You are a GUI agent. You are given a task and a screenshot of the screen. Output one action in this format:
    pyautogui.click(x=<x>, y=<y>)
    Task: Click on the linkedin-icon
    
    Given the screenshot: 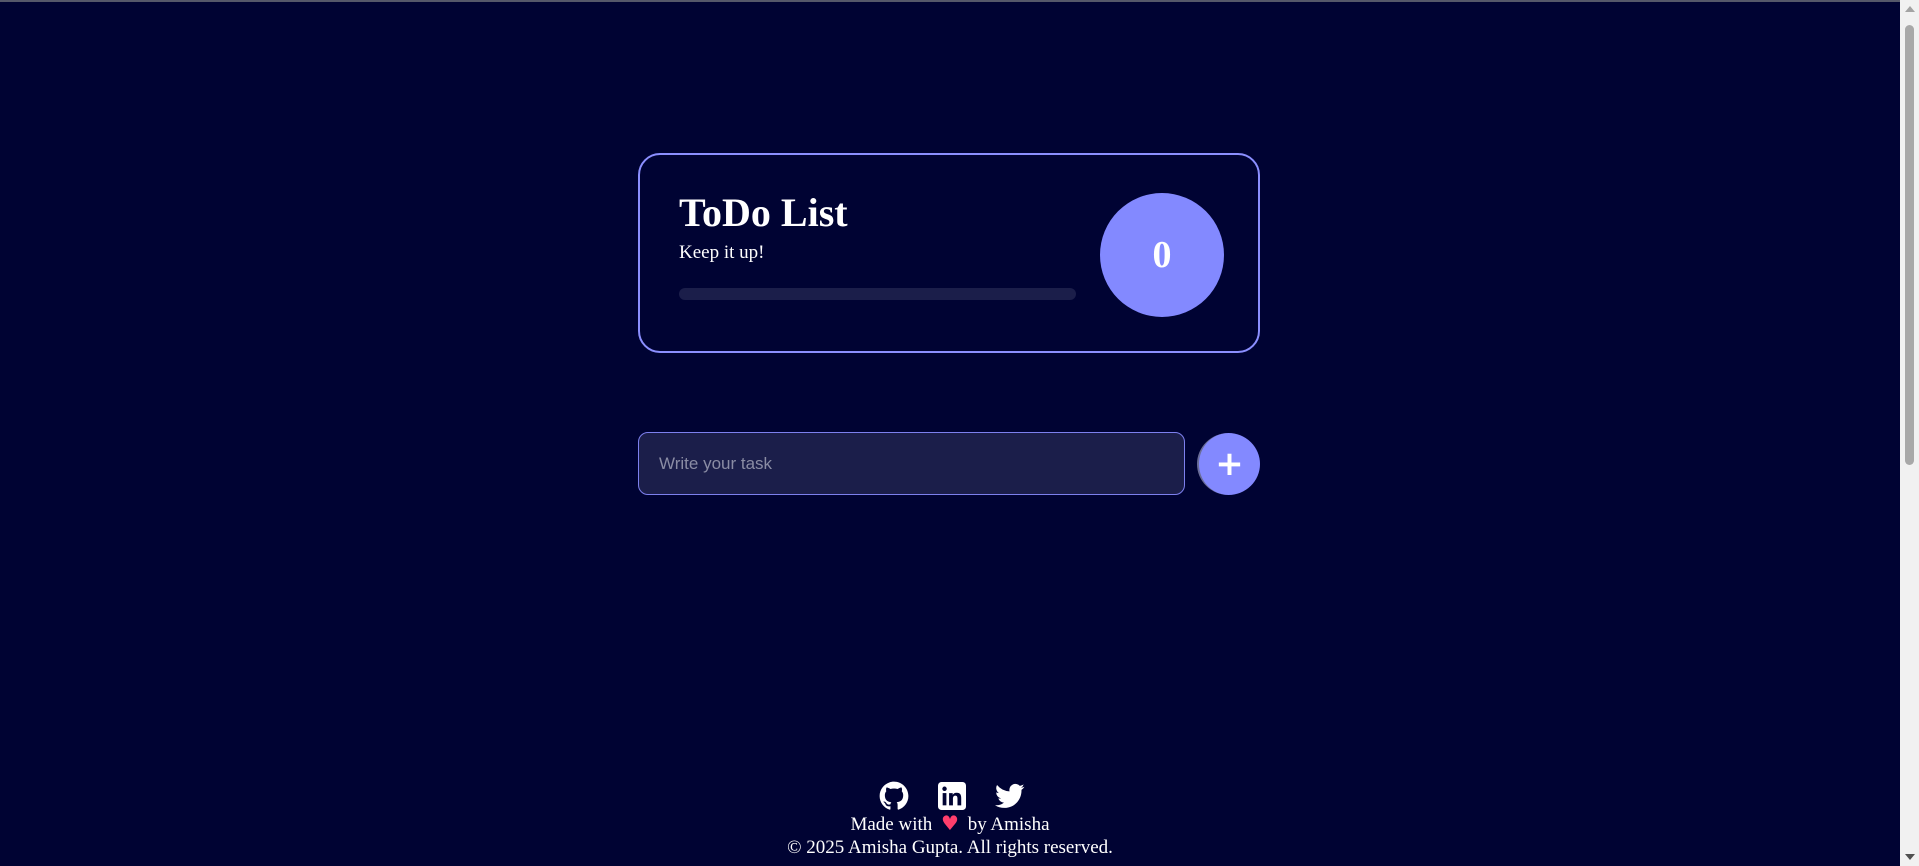 What is the action you would take?
    pyautogui.click(x=951, y=796)
    